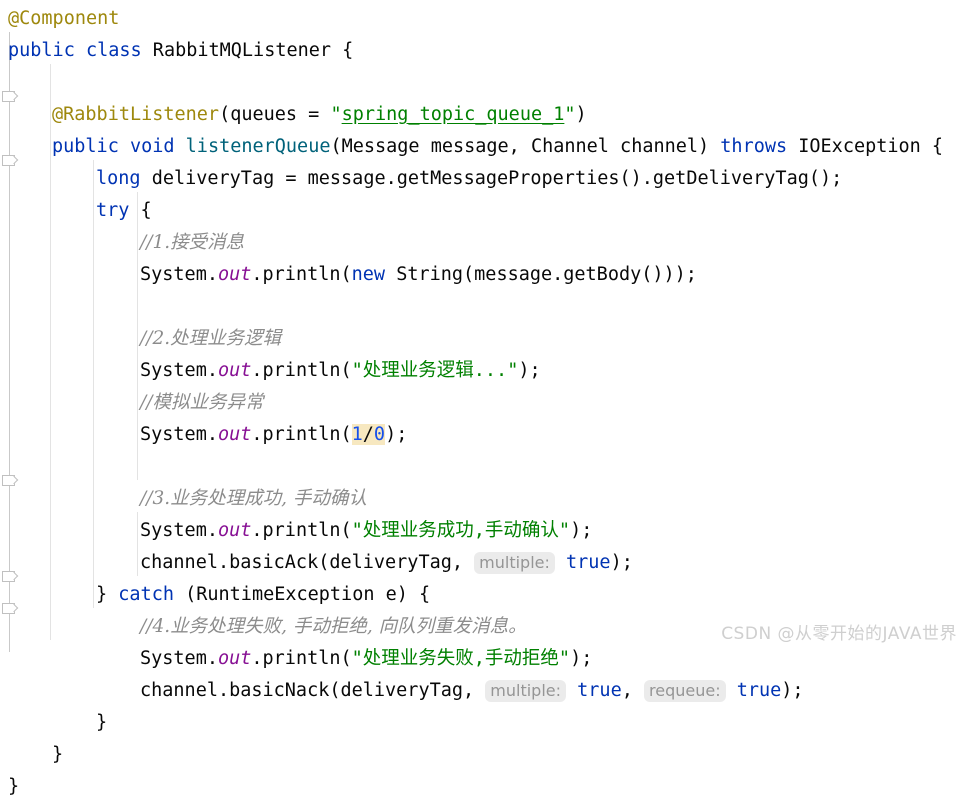 The height and width of the screenshot is (803, 969). What do you see at coordinates (839, 634) in the screenshot?
I see `csdn-watermark: CSDN @从零开始的JAVA世界` at bounding box center [839, 634].